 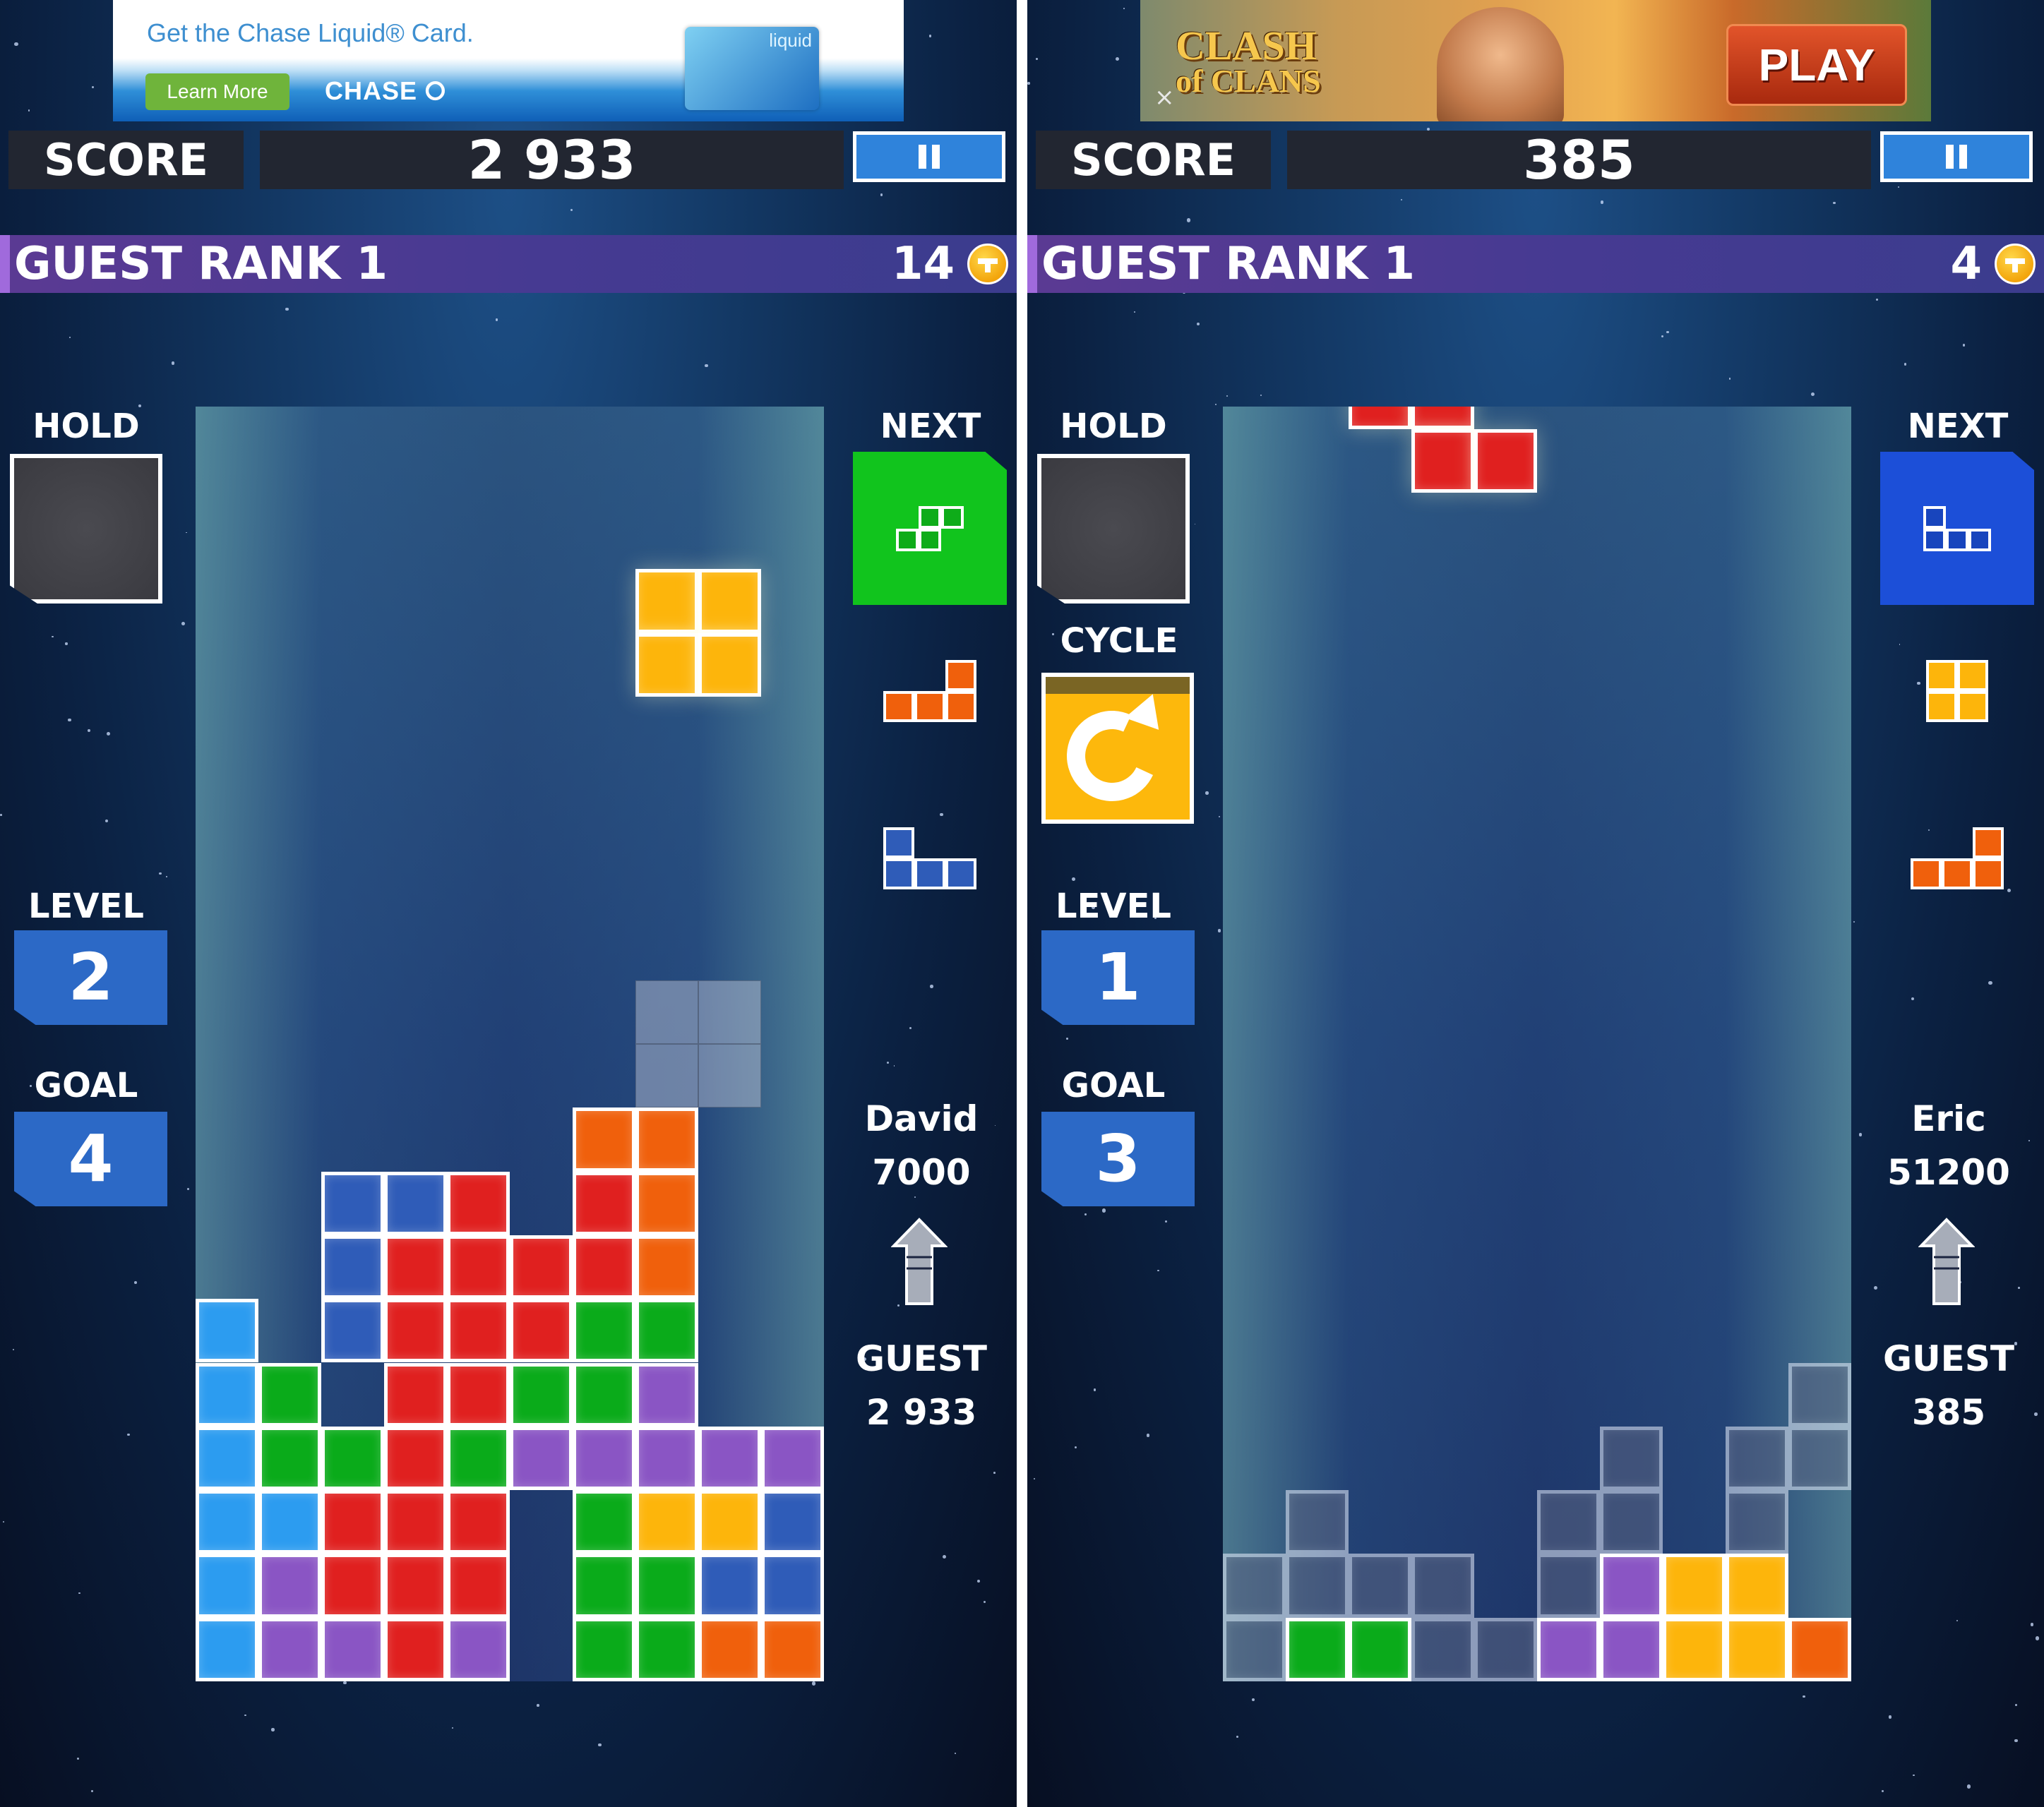 What do you see at coordinates (923, 264) in the screenshot?
I see `coin-count: 14` at bounding box center [923, 264].